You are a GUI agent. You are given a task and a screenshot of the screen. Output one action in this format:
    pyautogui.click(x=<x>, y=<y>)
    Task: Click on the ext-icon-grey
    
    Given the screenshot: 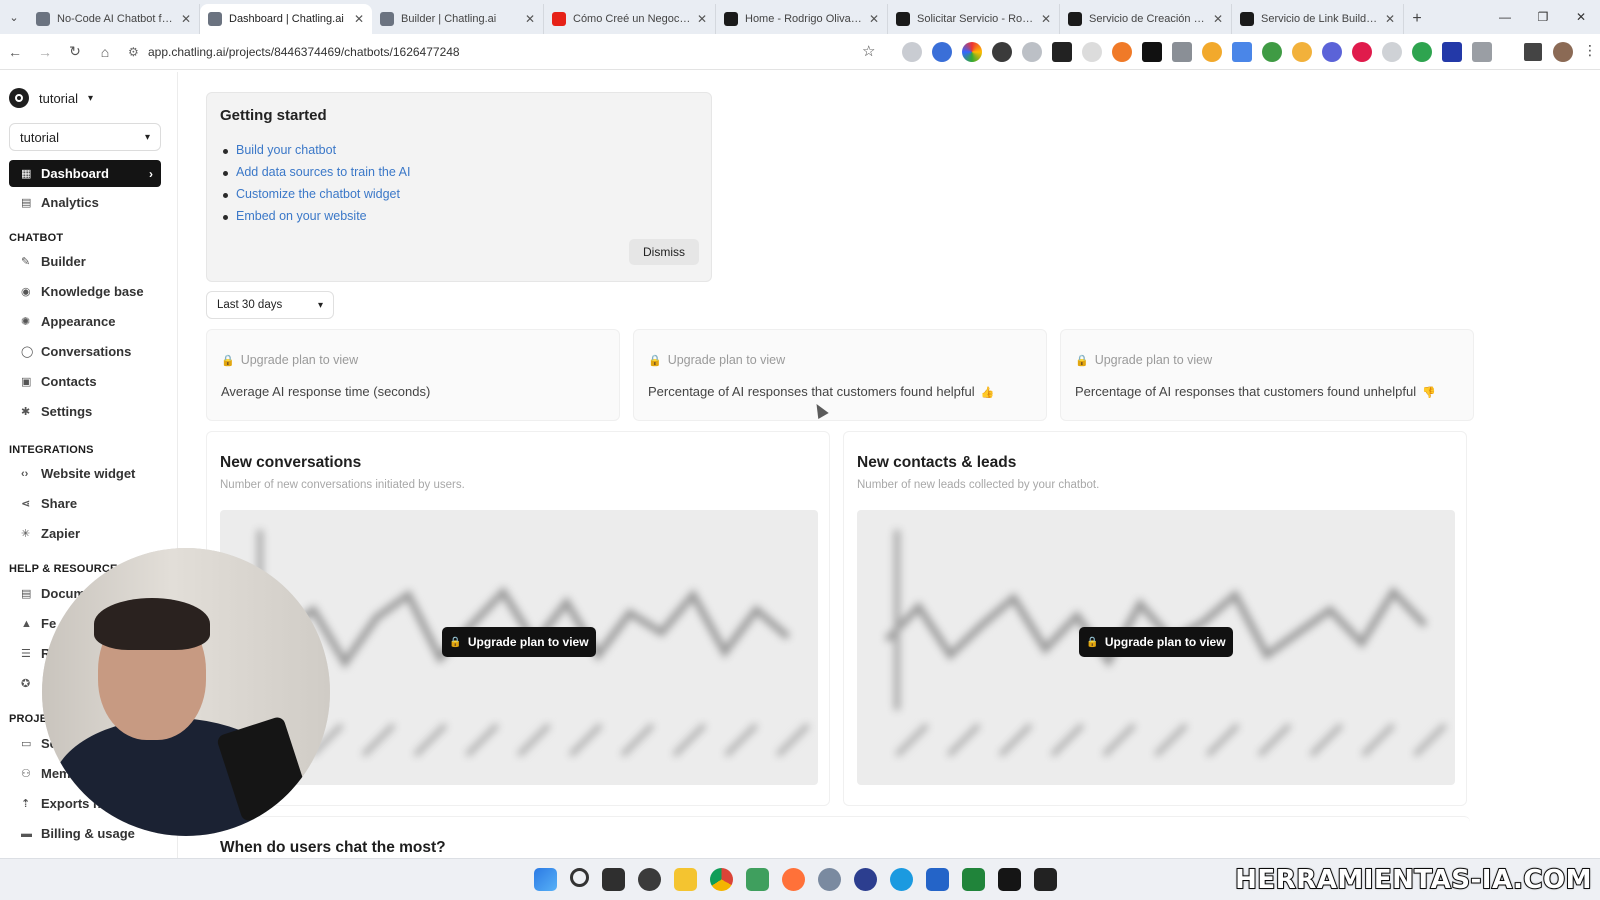 What is the action you would take?
    pyautogui.click(x=1092, y=52)
    